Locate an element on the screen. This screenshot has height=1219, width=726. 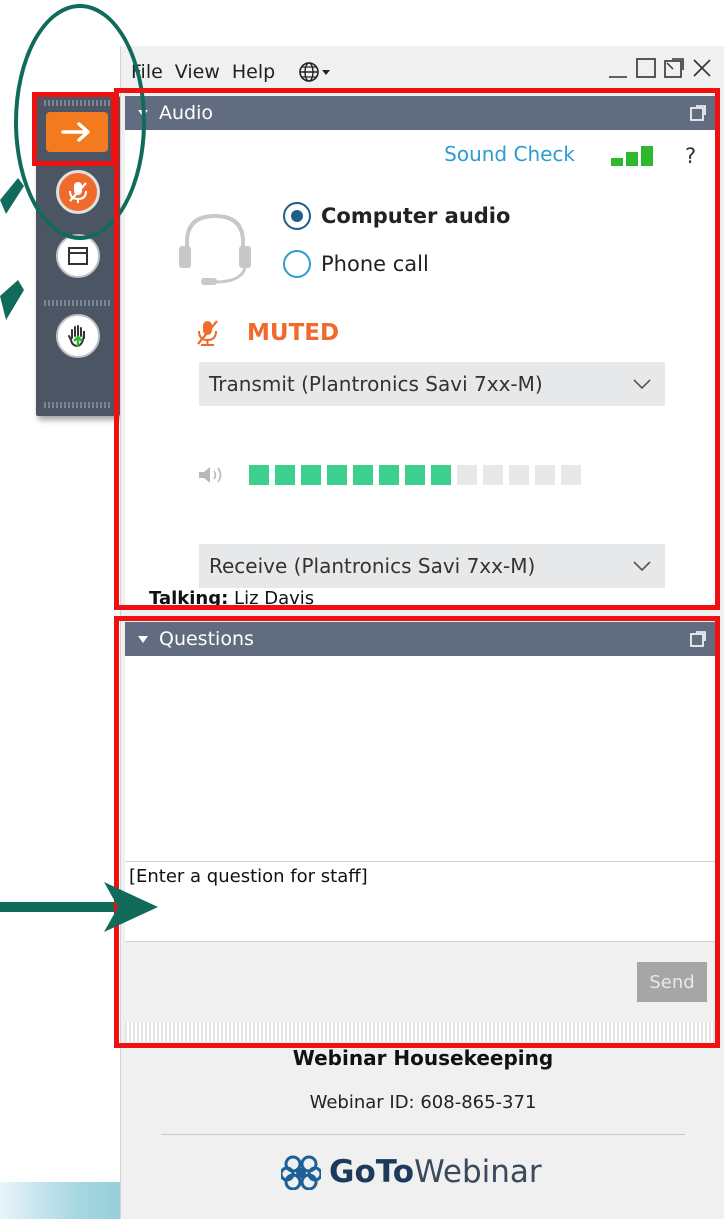
annotation-arrows is located at coordinates (79, 555).